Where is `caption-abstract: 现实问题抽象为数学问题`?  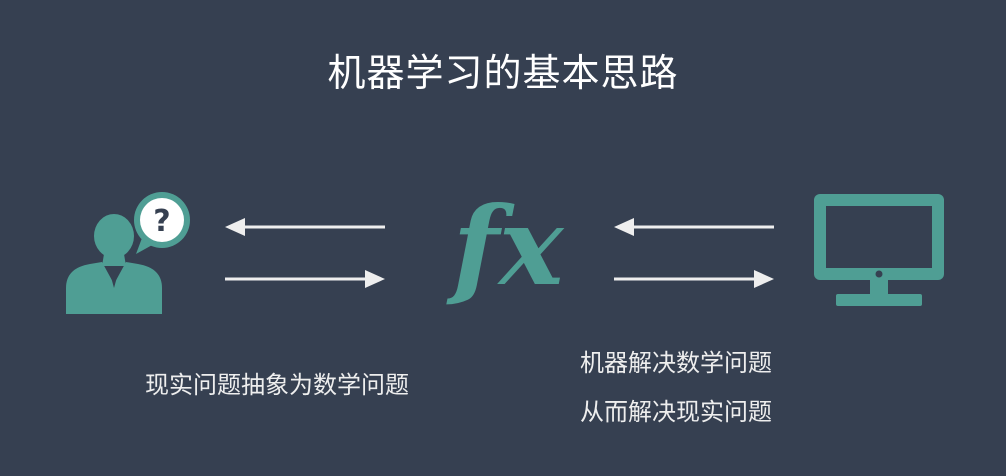 caption-abstract: 现实问题抽象为数学问题 is located at coordinates (277, 385).